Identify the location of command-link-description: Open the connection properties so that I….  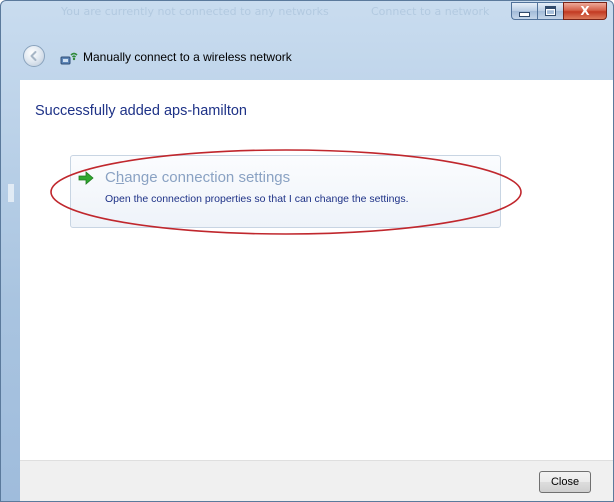
(257, 199).